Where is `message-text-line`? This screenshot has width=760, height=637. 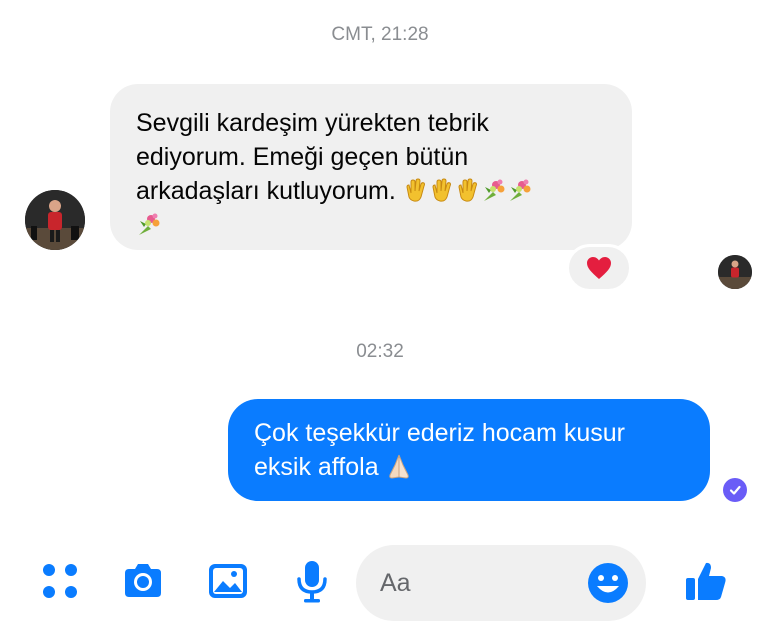
message-text-line is located at coordinates (371, 225).